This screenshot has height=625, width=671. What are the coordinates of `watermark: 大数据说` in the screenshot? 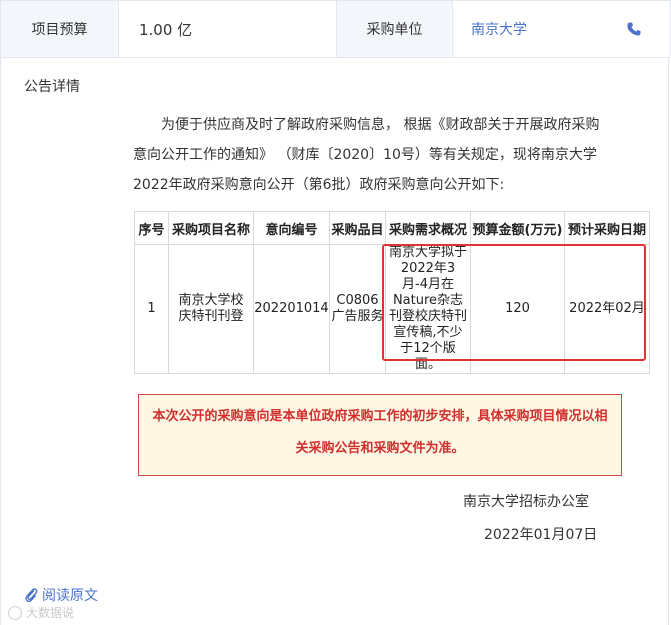 It's located at (41, 612).